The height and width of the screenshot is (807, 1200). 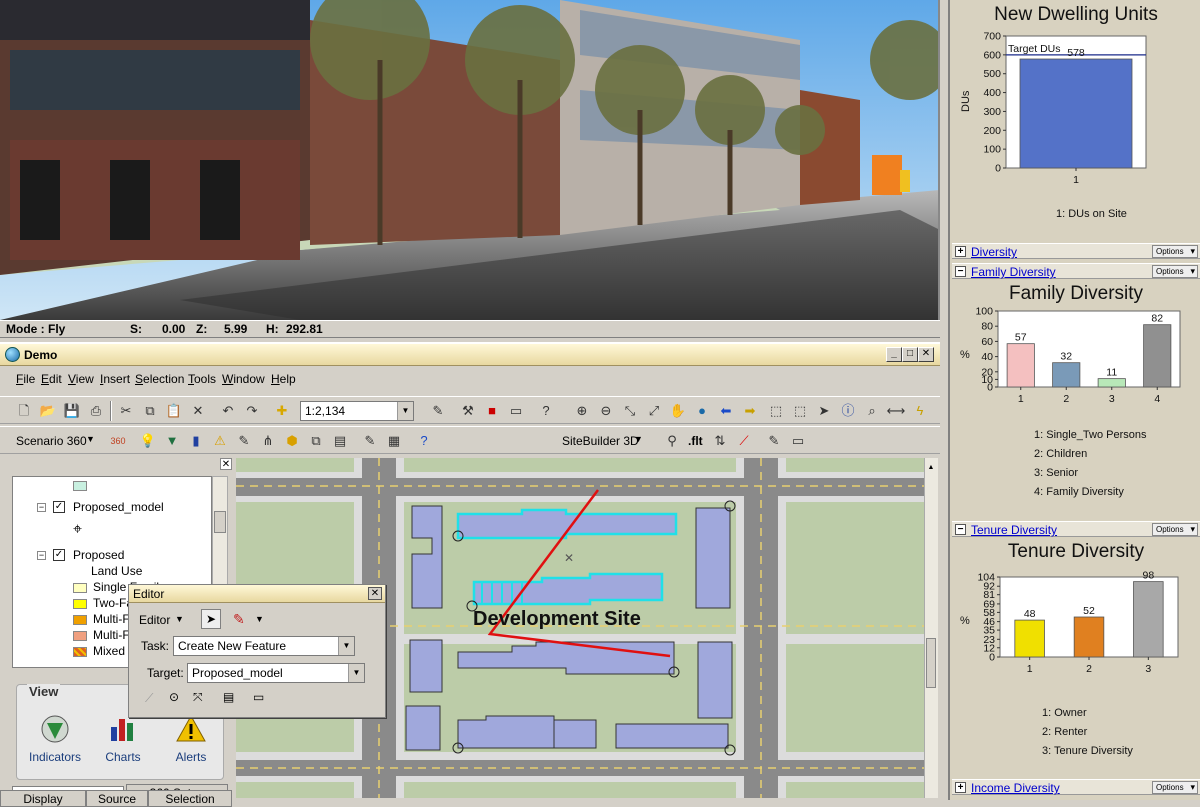 What do you see at coordinates (920, 411) in the screenshot?
I see `hyperlink-icon: ϟ` at bounding box center [920, 411].